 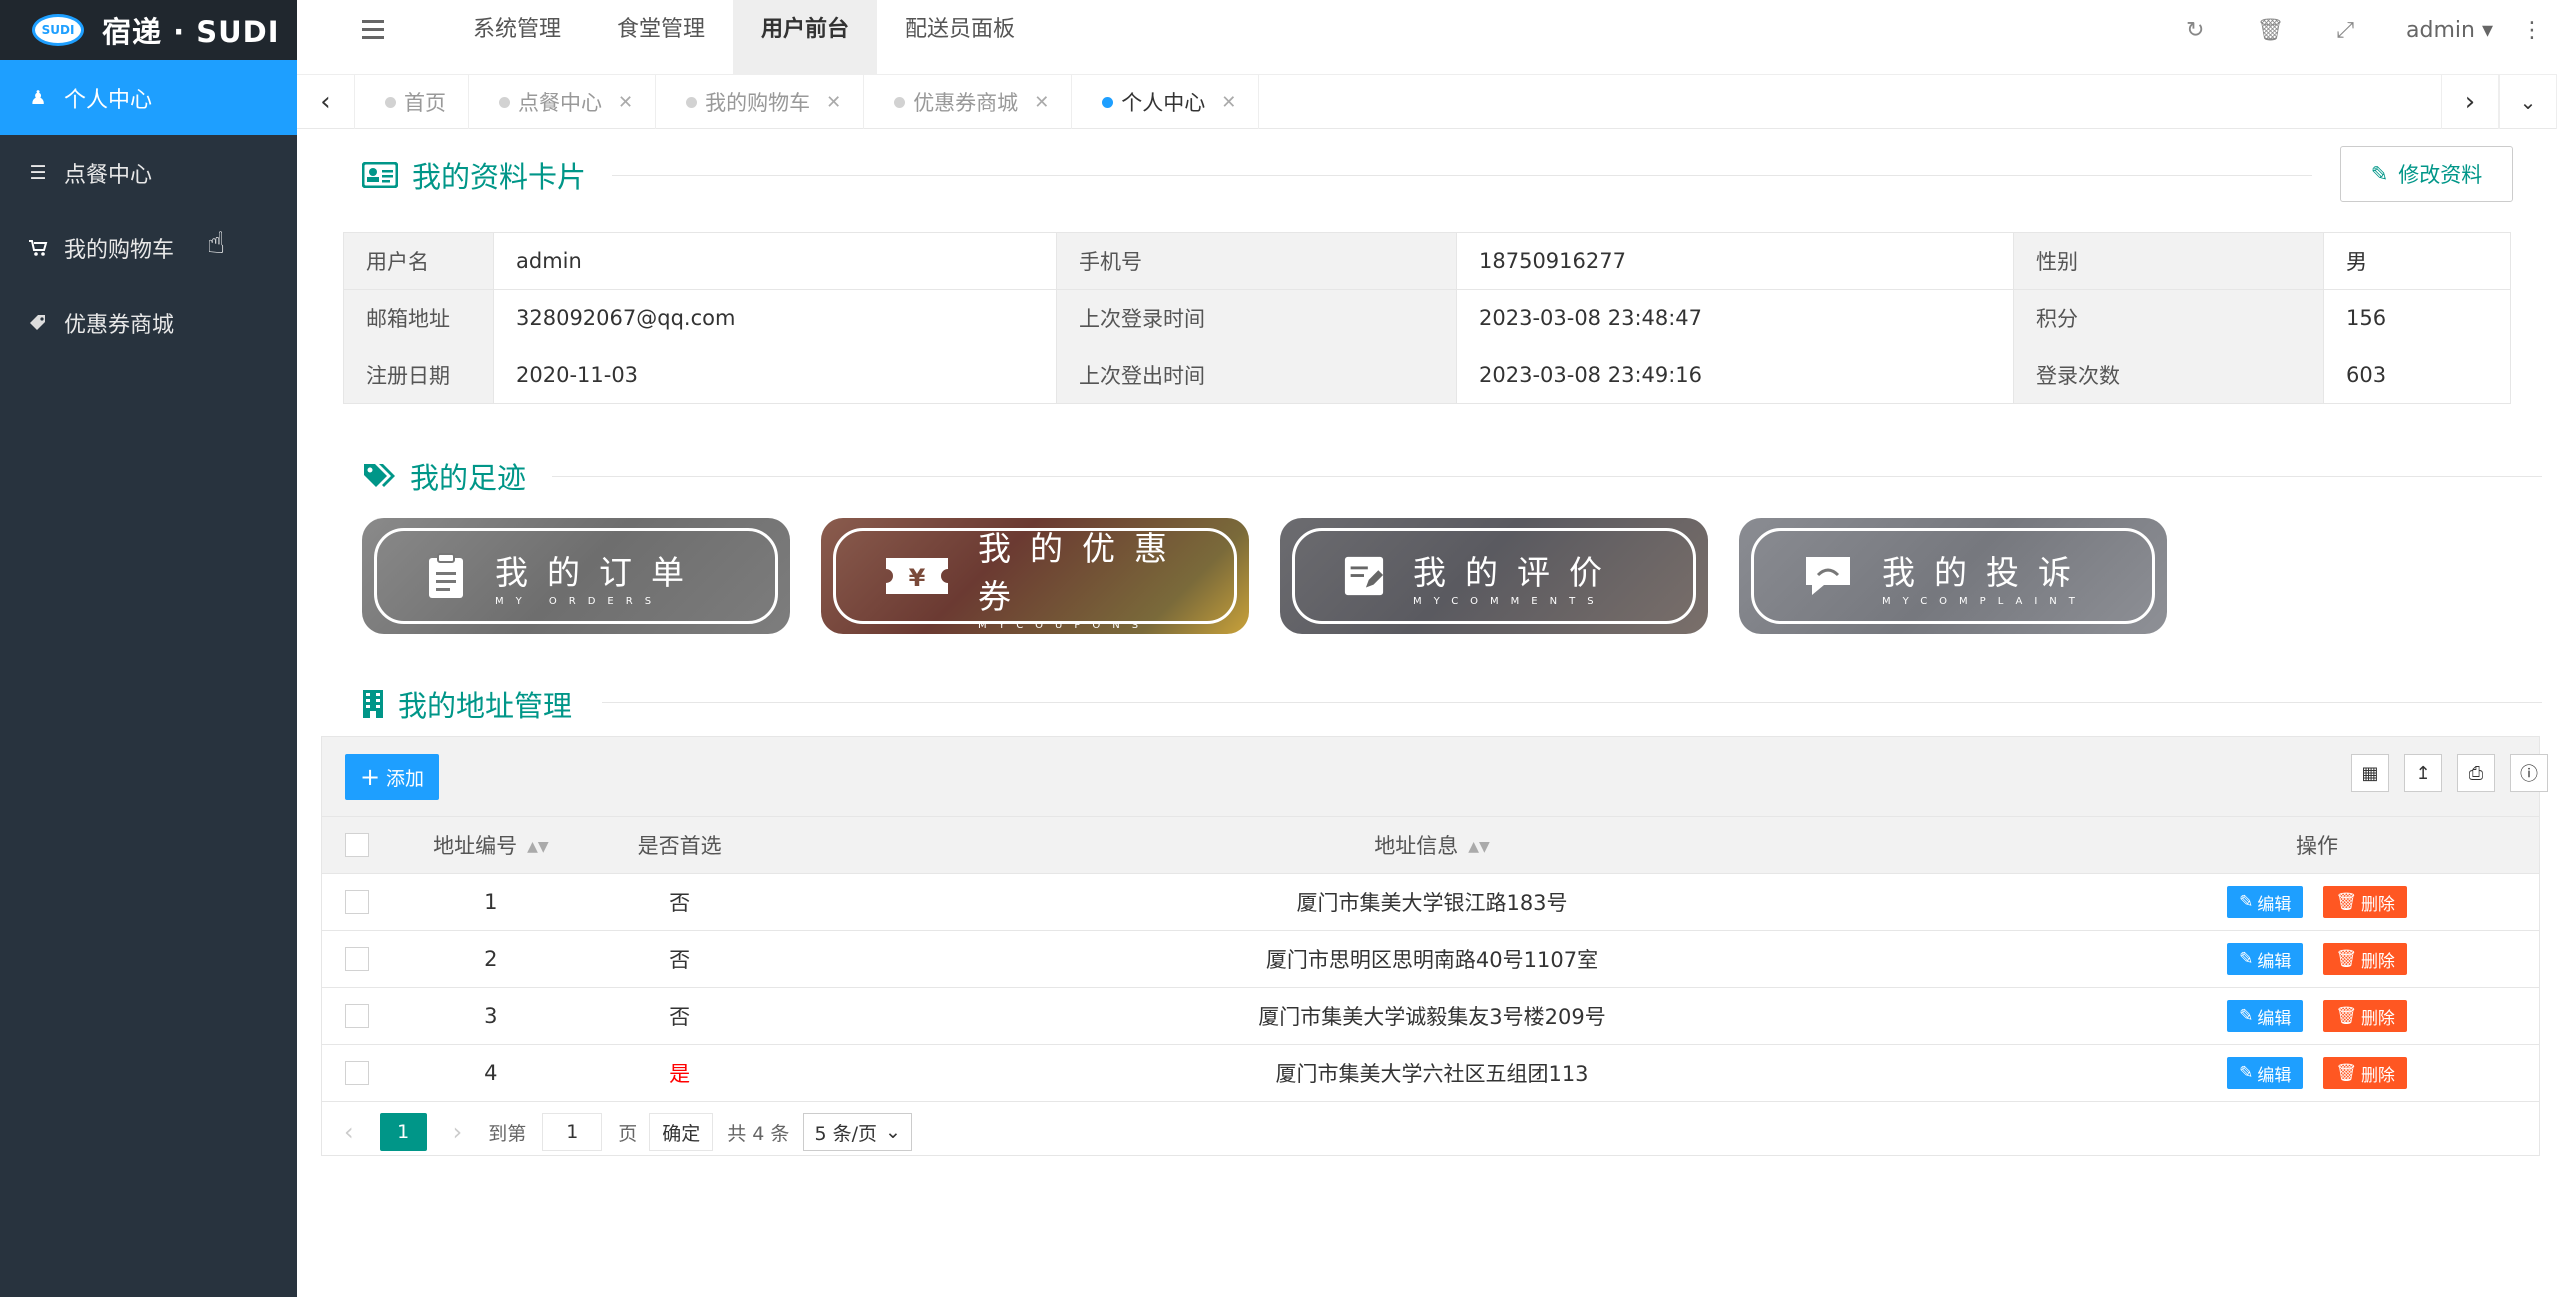 I want to click on edit-profile-label: 修改资料, so click(x=2440, y=175).